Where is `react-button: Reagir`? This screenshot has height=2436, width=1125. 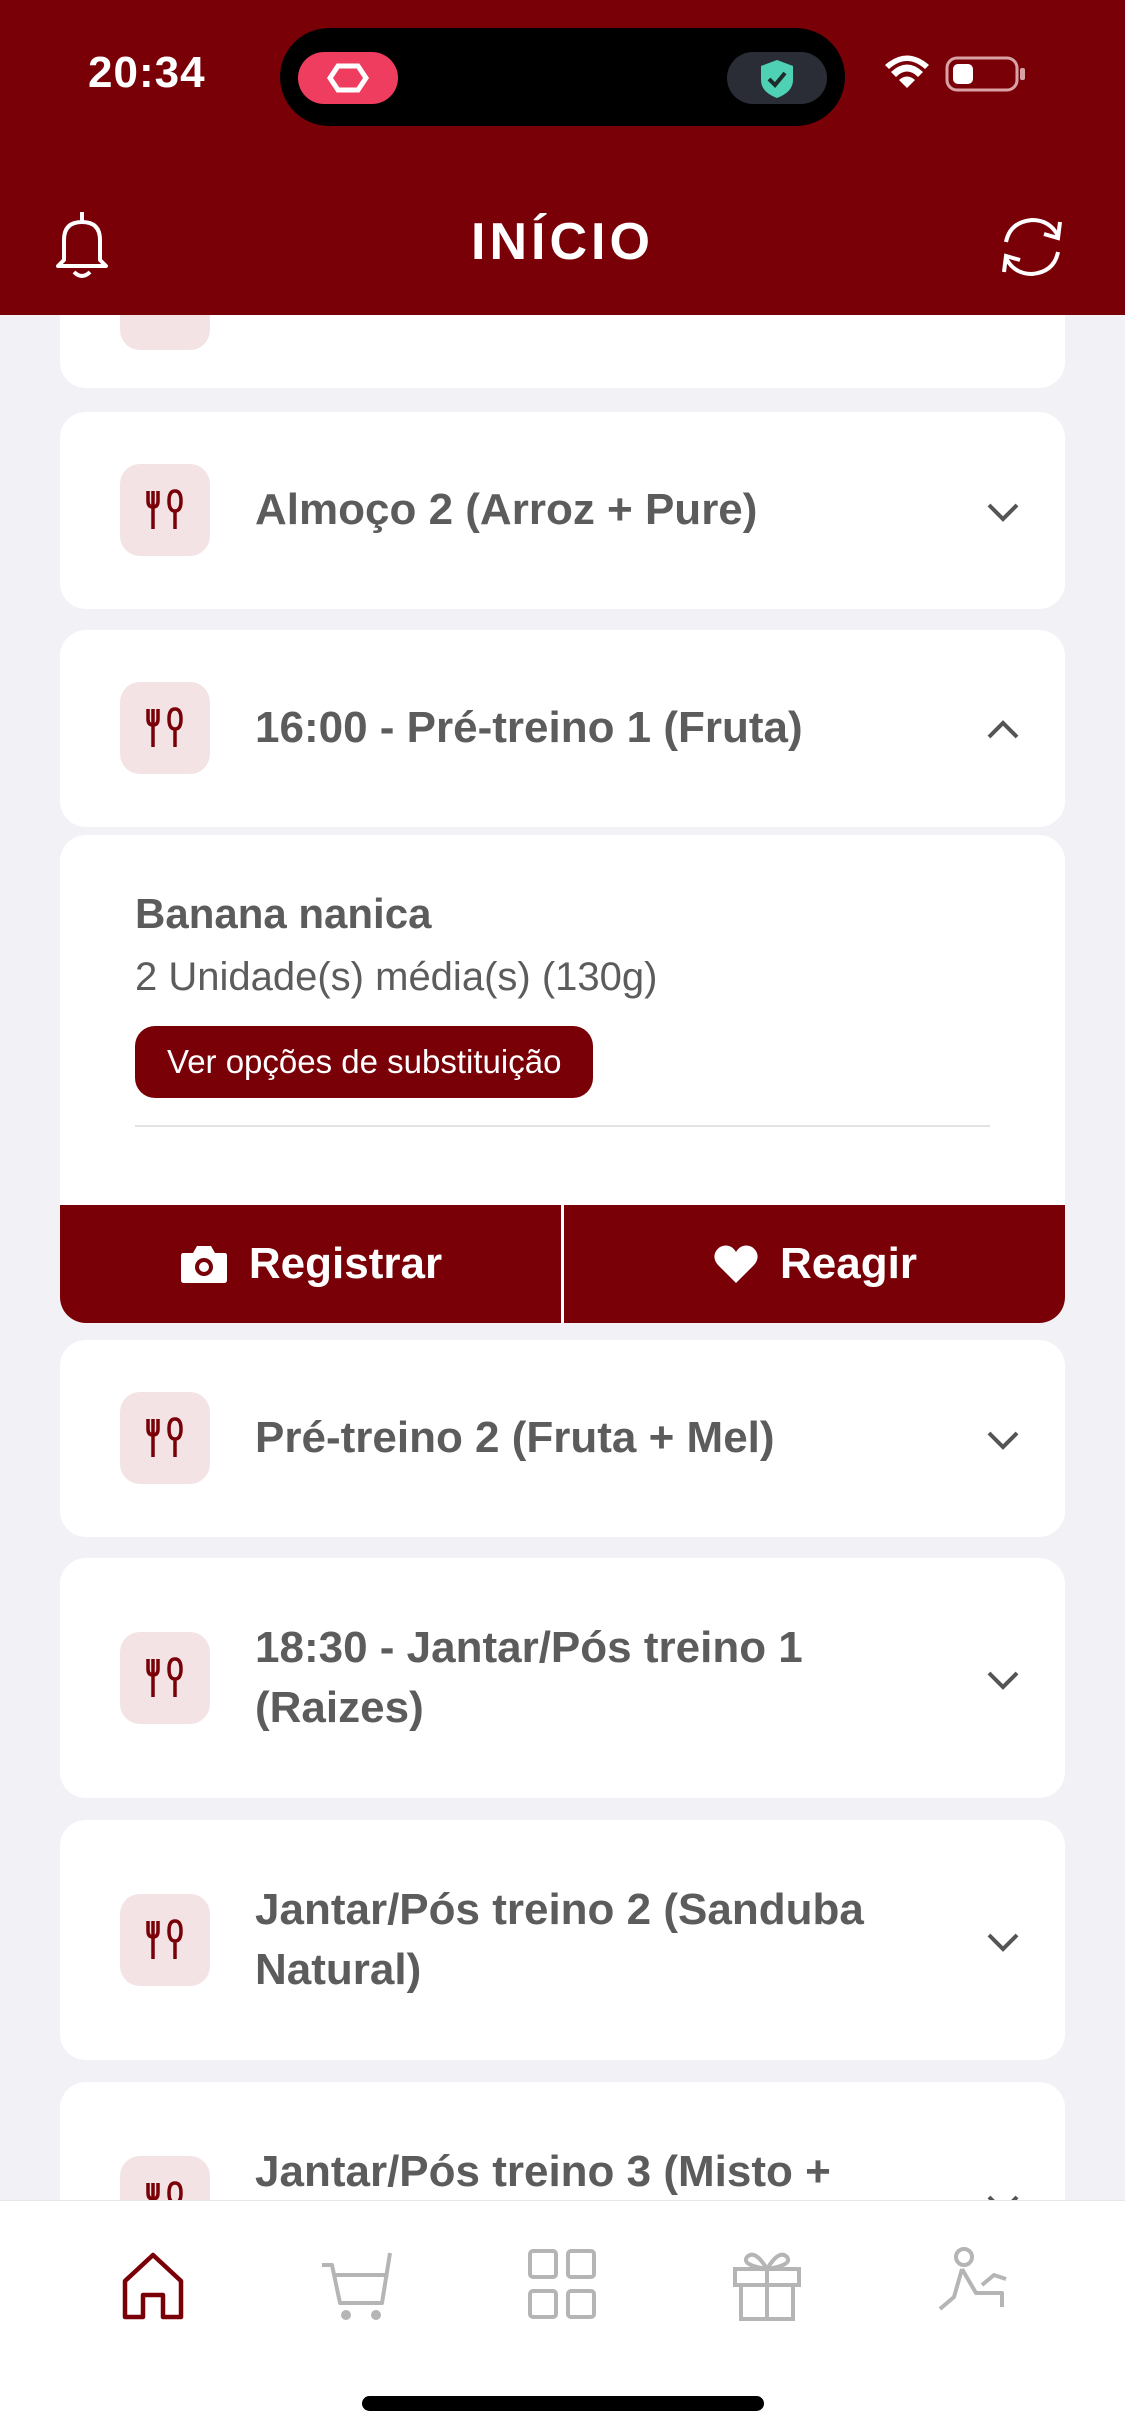 react-button: Reagir is located at coordinates (814, 1264).